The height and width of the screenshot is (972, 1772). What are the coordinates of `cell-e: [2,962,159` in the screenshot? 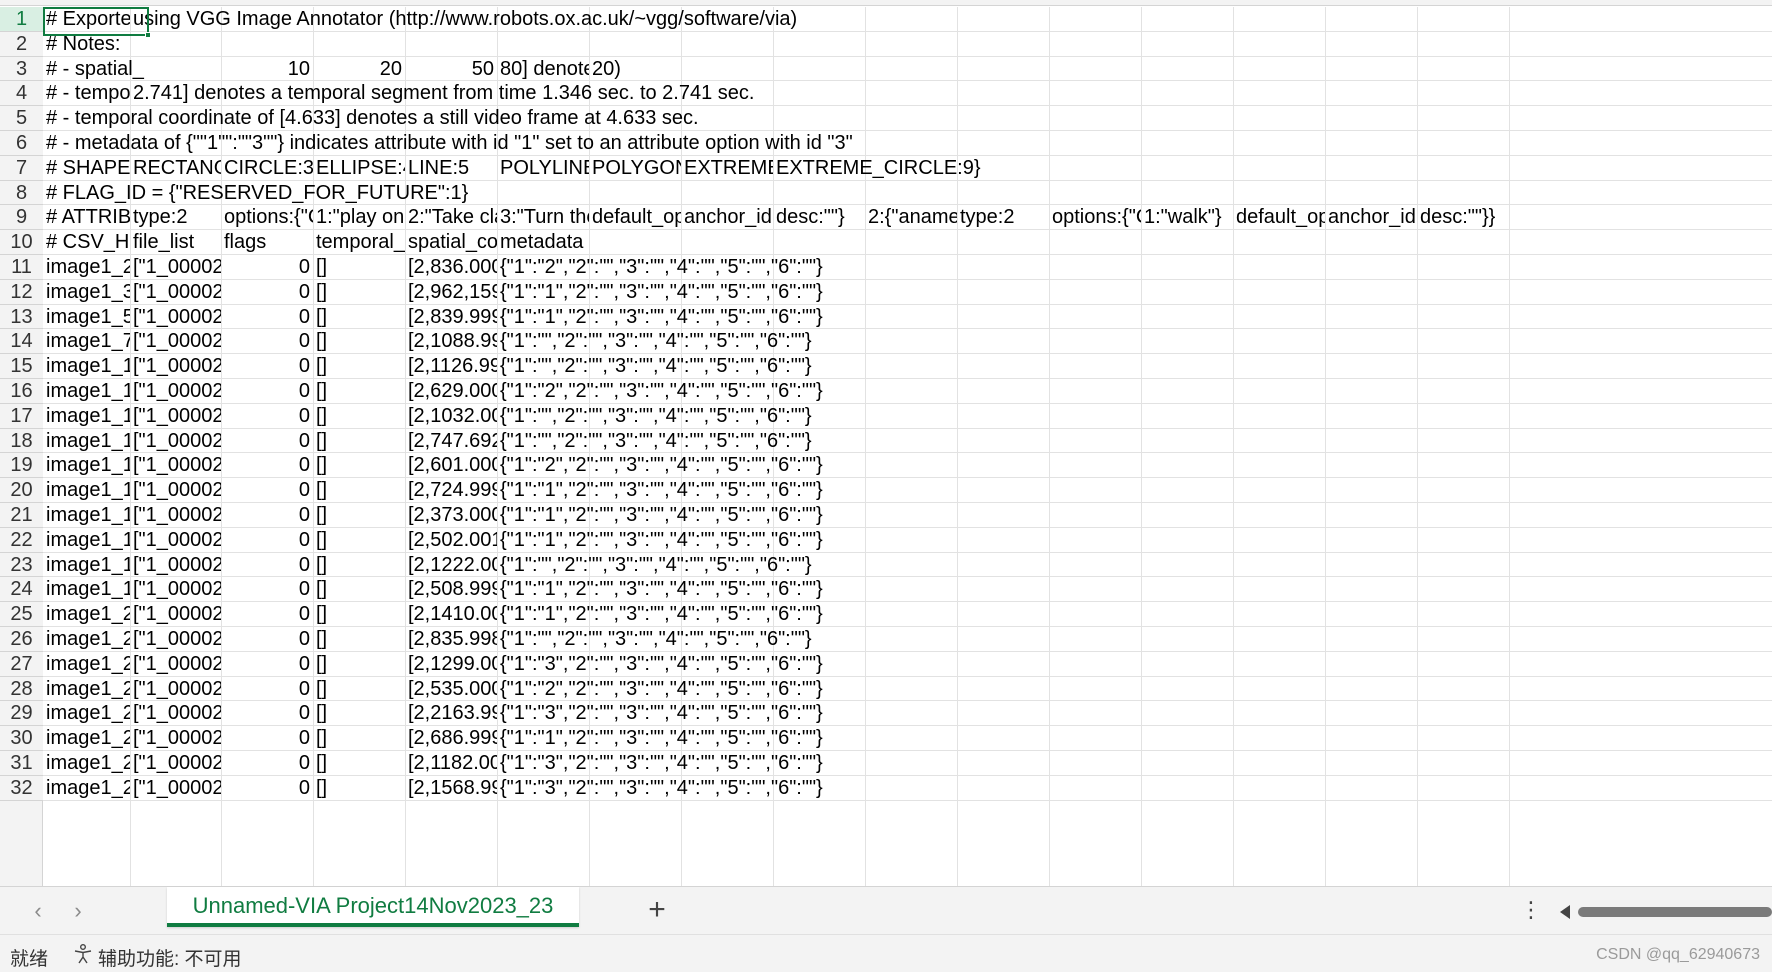 It's located at (451, 292).